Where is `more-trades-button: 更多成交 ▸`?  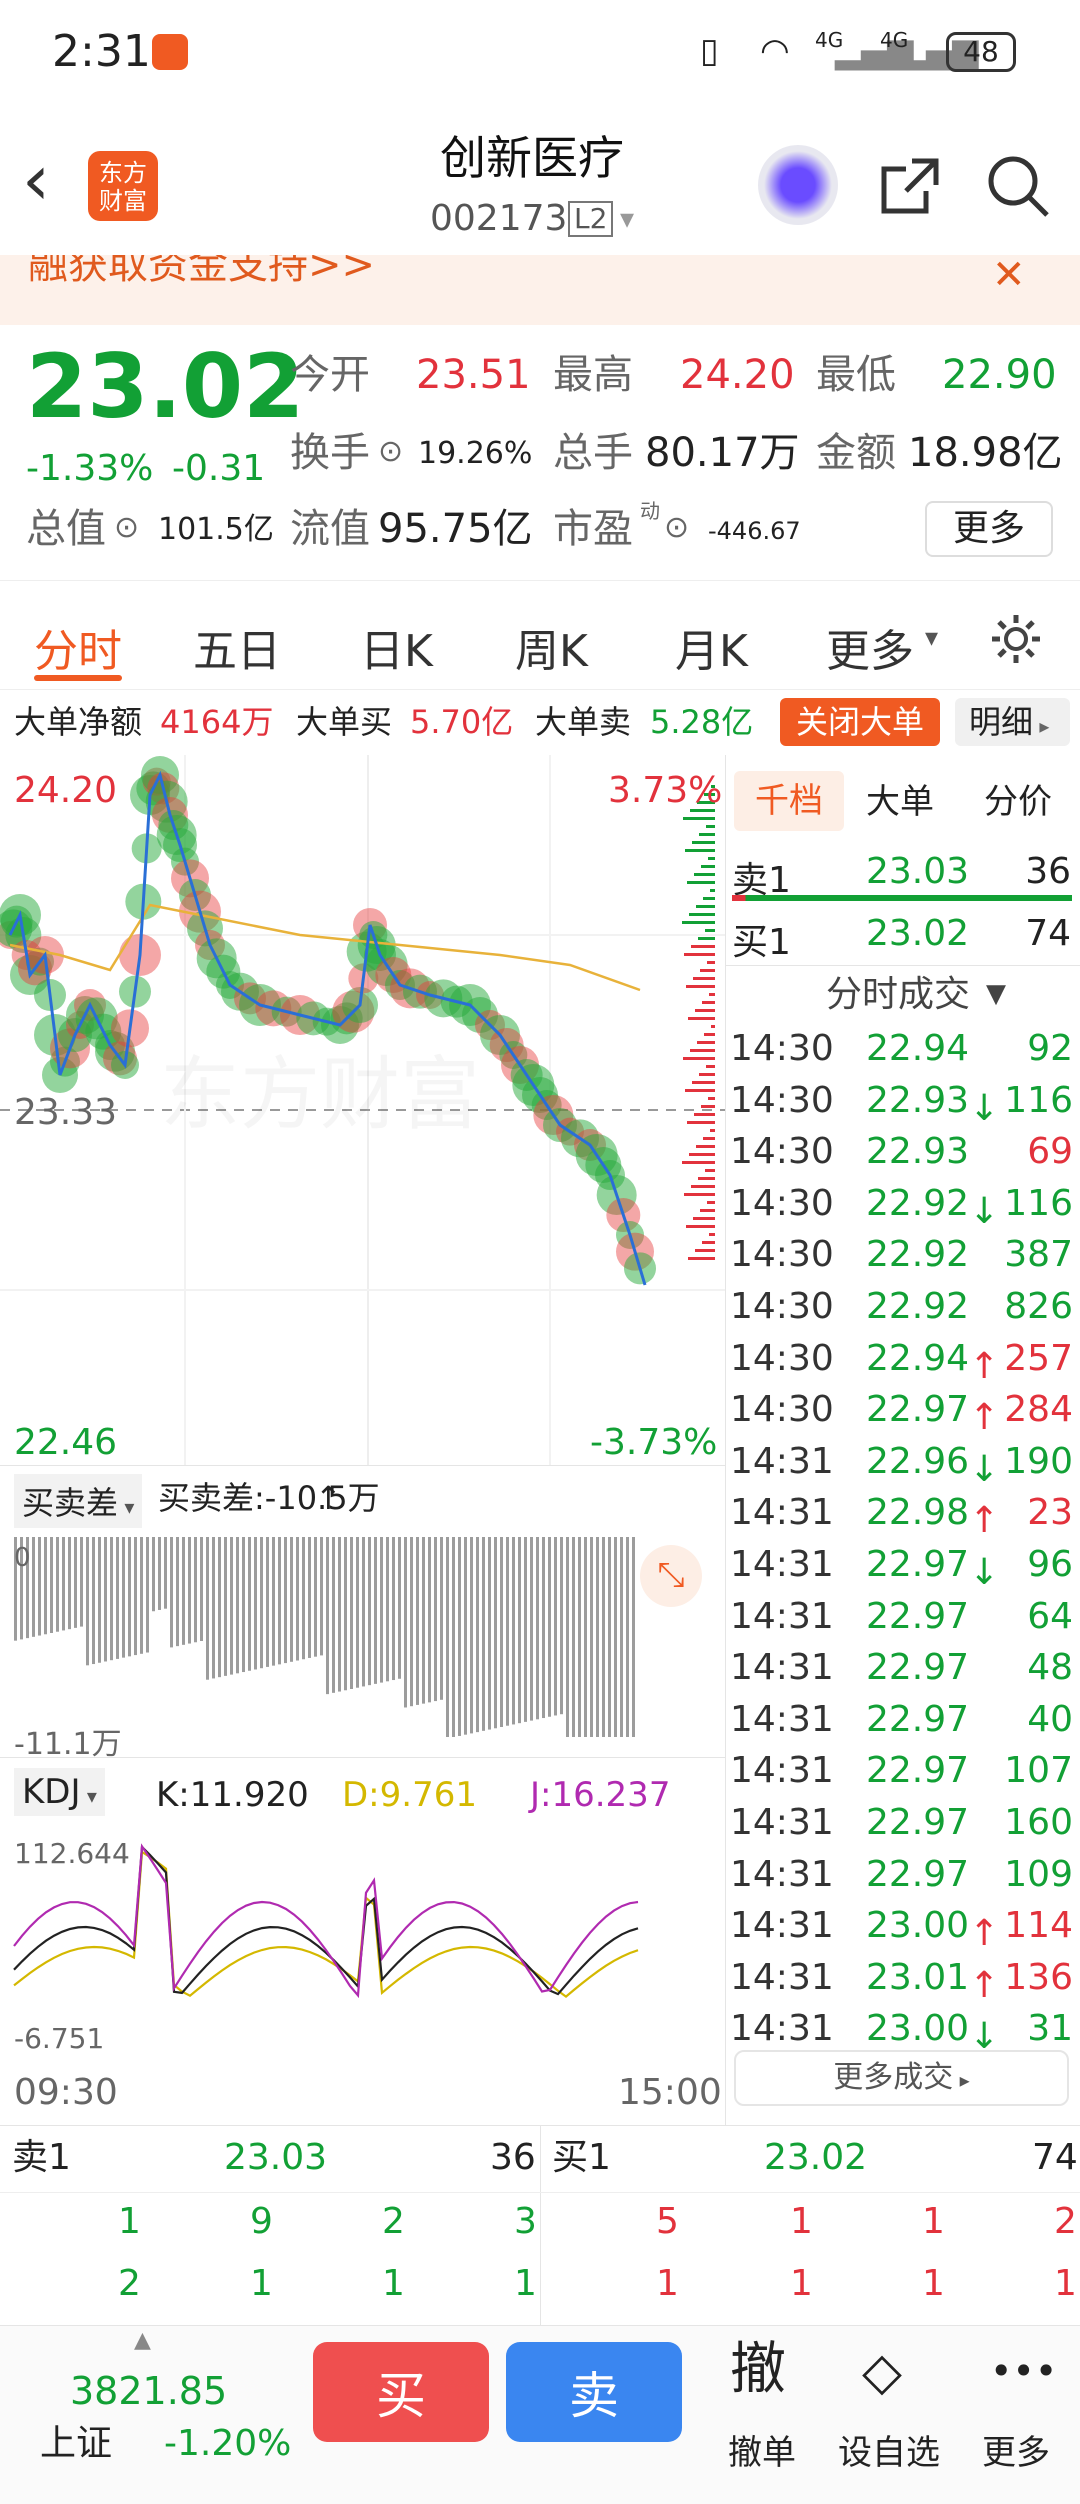
more-trades-button: 更多成交 ▸ is located at coordinates (901, 2078).